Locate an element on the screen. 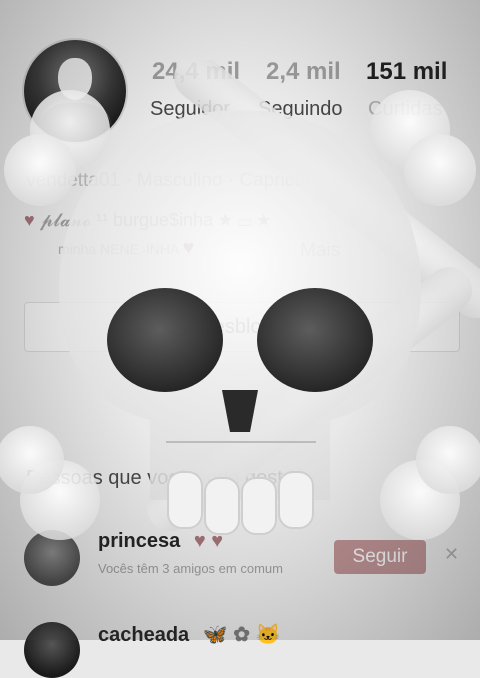  suggestion-name-text: cacheada is located at coordinates (144, 635).